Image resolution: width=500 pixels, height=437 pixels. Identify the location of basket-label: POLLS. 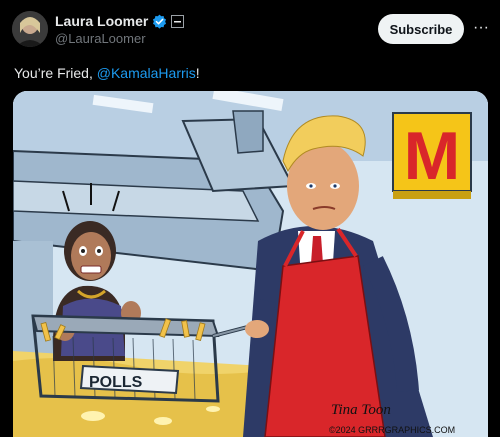
(116, 382).